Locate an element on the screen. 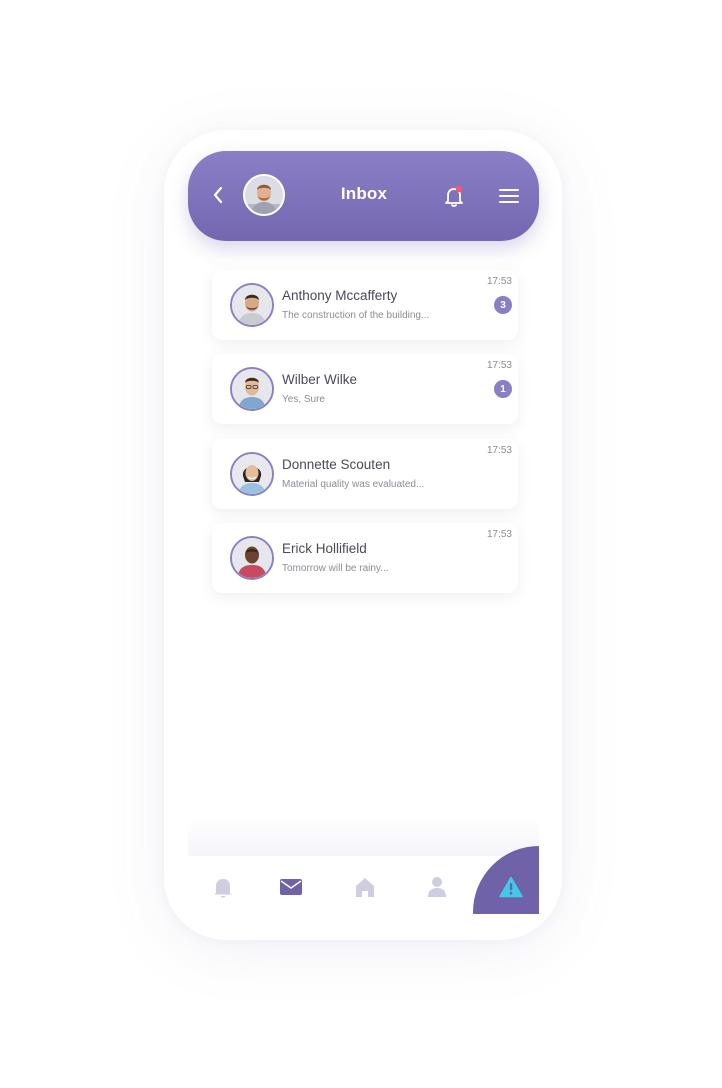 Image resolution: width=722 pixels, height=1088 pixels. notification-dot is located at coordinates (459, 189).